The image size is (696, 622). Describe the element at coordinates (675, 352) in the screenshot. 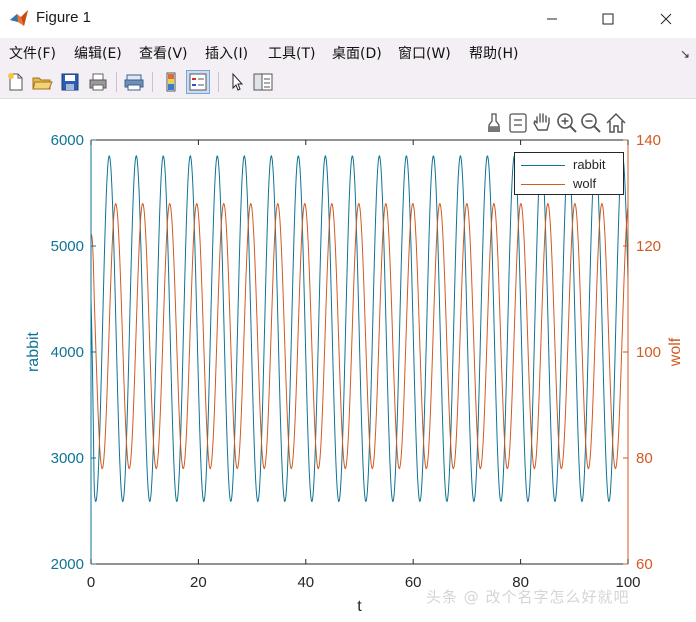

I see `right-y-axis-label: wolf` at that location.